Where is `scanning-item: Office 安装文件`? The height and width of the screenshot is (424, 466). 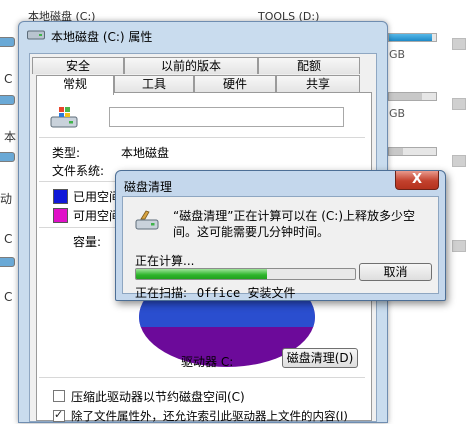 scanning-item: Office 安装文件 is located at coordinates (246, 293).